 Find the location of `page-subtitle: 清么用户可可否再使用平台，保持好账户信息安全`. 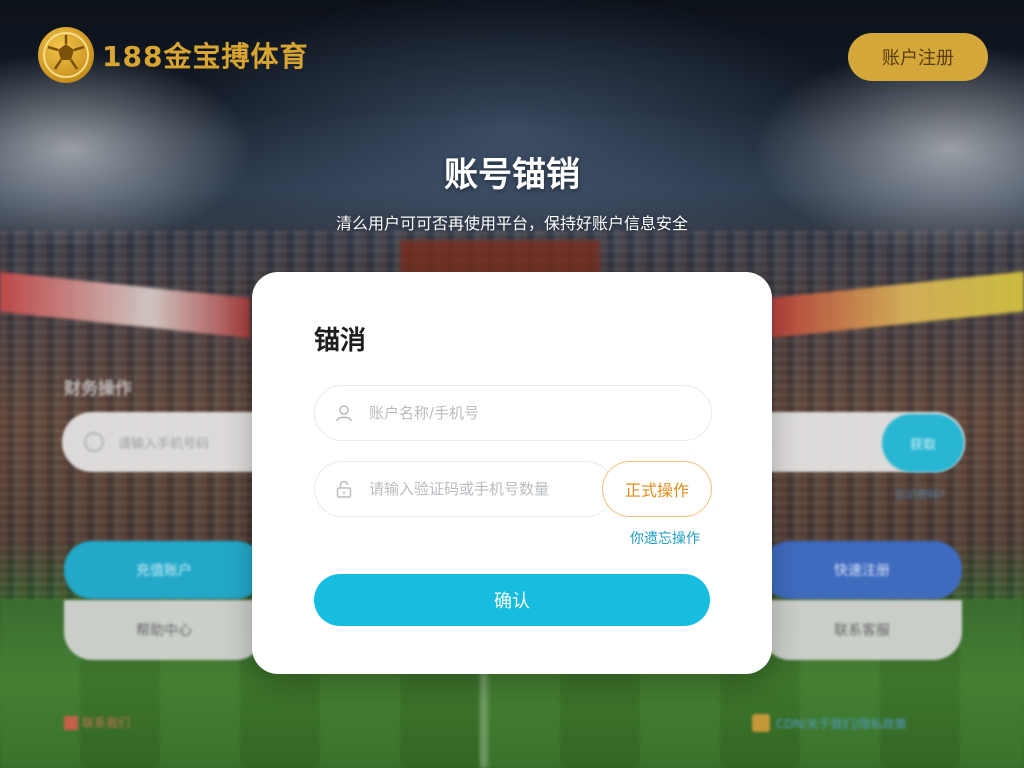

page-subtitle: 清么用户可可否再使用平台，保持好账户信息安全 is located at coordinates (511, 223).